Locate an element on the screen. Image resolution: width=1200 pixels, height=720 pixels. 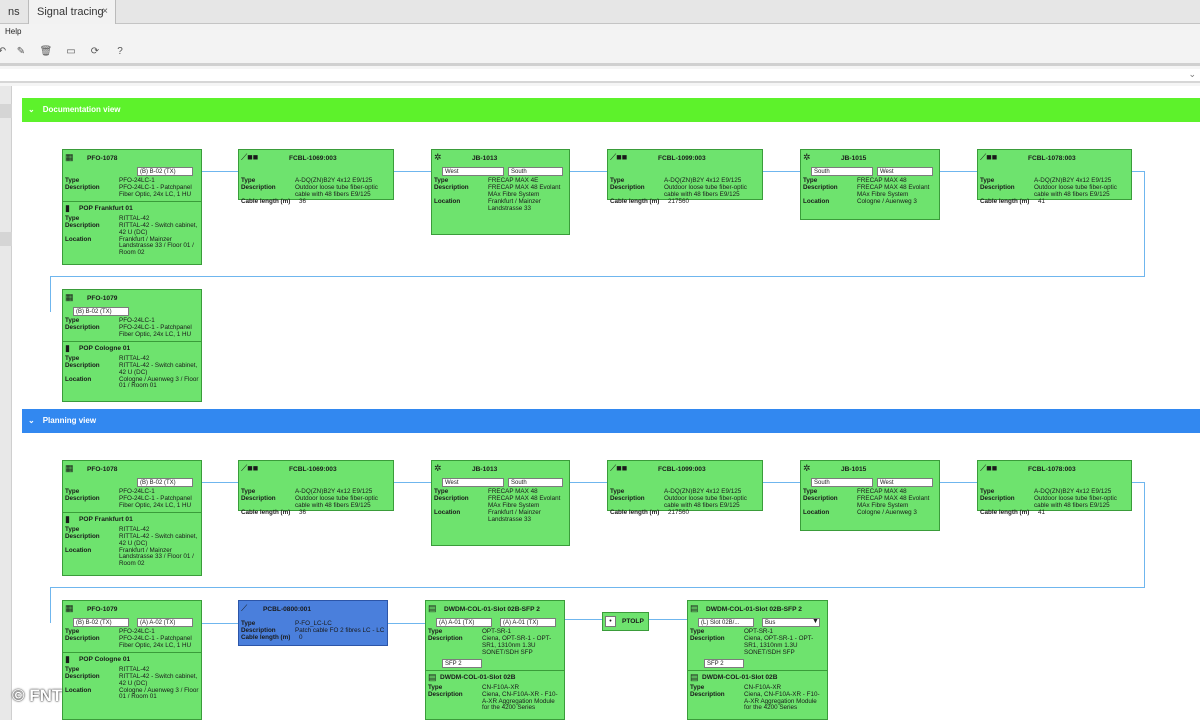
patch-panel-icon: ▦ is located at coordinates (69, 297).